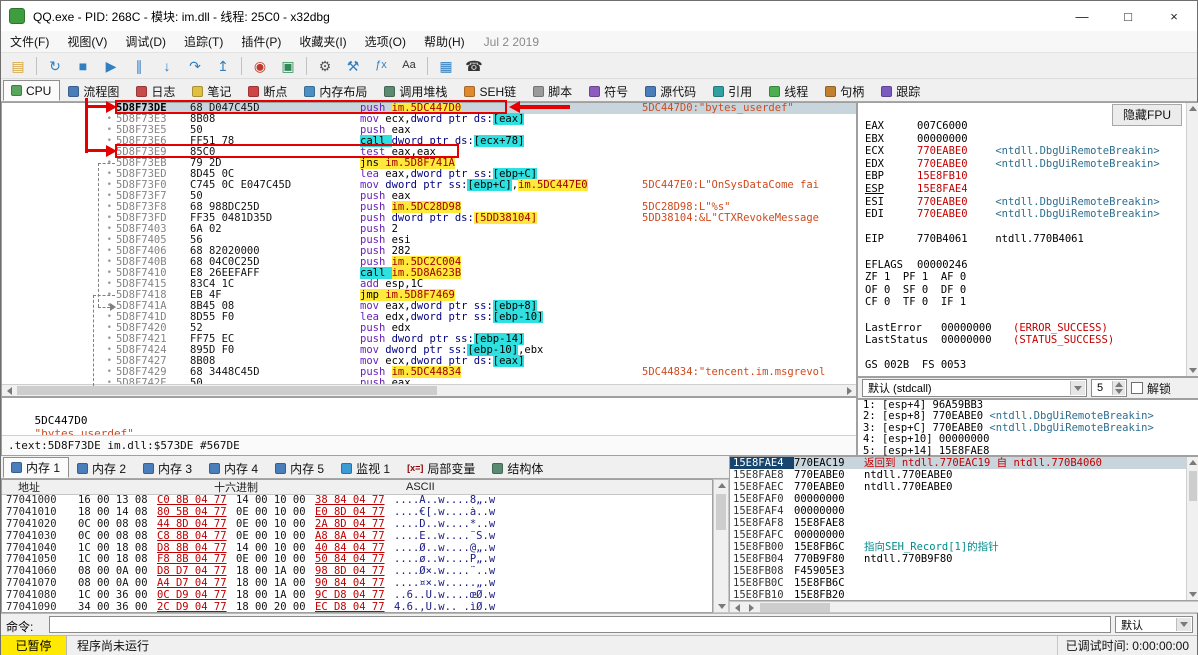 The image size is (1198, 655). What do you see at coordinates (145, 41) in the screenshot?
I see `menu-item-d: 调试(D)` at bounding box center [145, 41].